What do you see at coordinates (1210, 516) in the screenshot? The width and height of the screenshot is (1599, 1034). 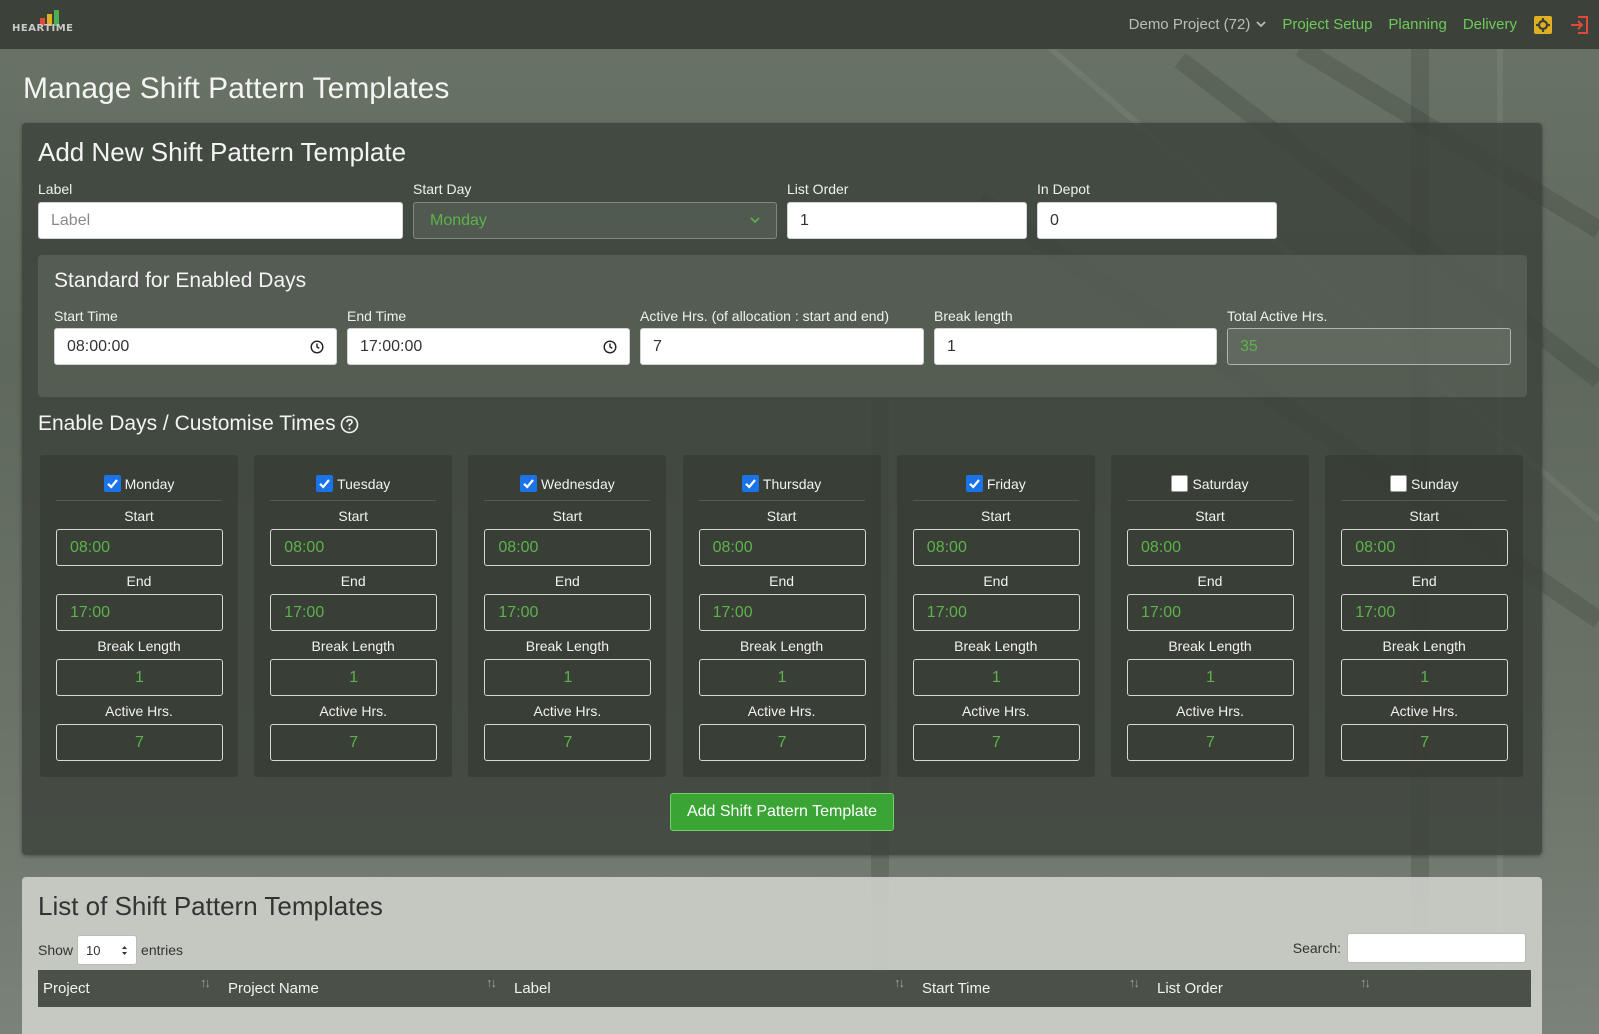 I see `day-start-label: Start` at bounding box center [1210, 516].